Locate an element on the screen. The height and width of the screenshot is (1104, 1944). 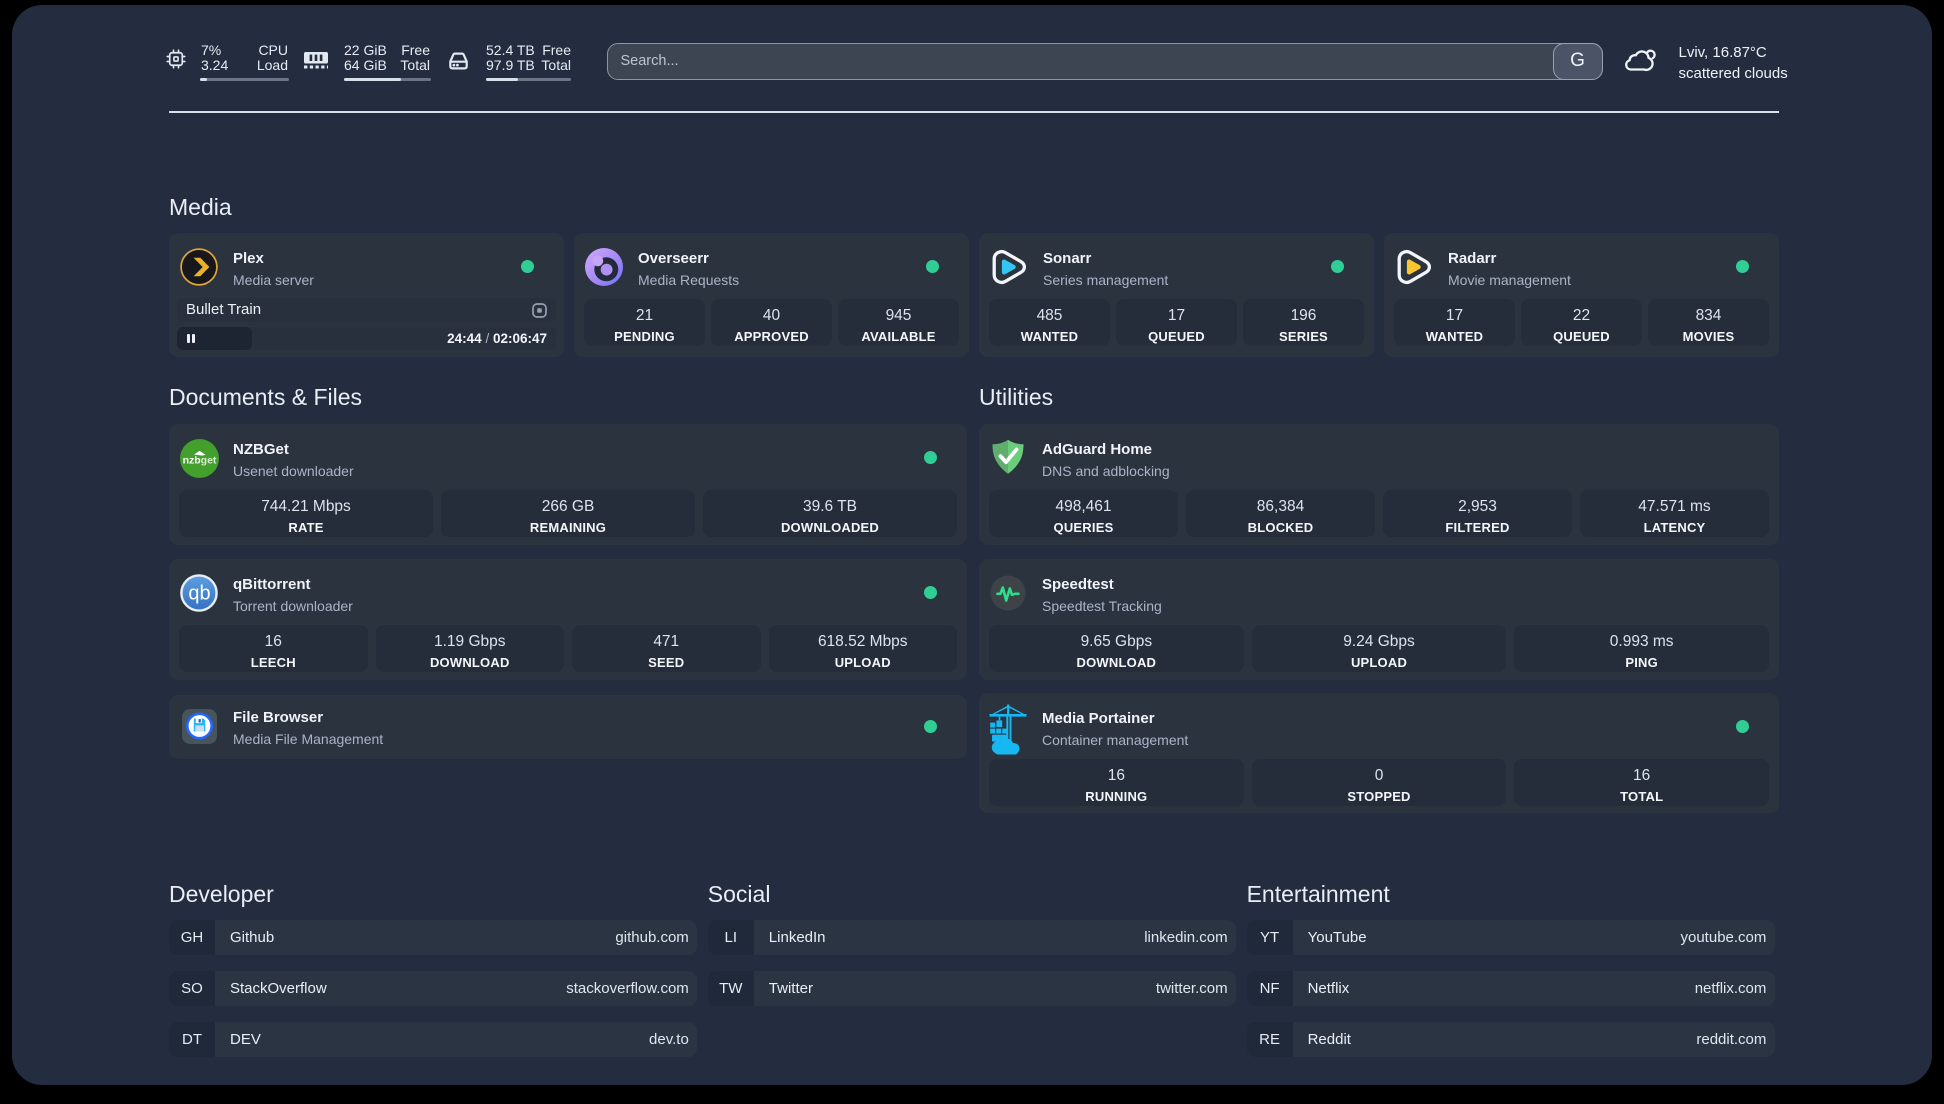
svg-text: nzbget is located at coordinates (200, 460).